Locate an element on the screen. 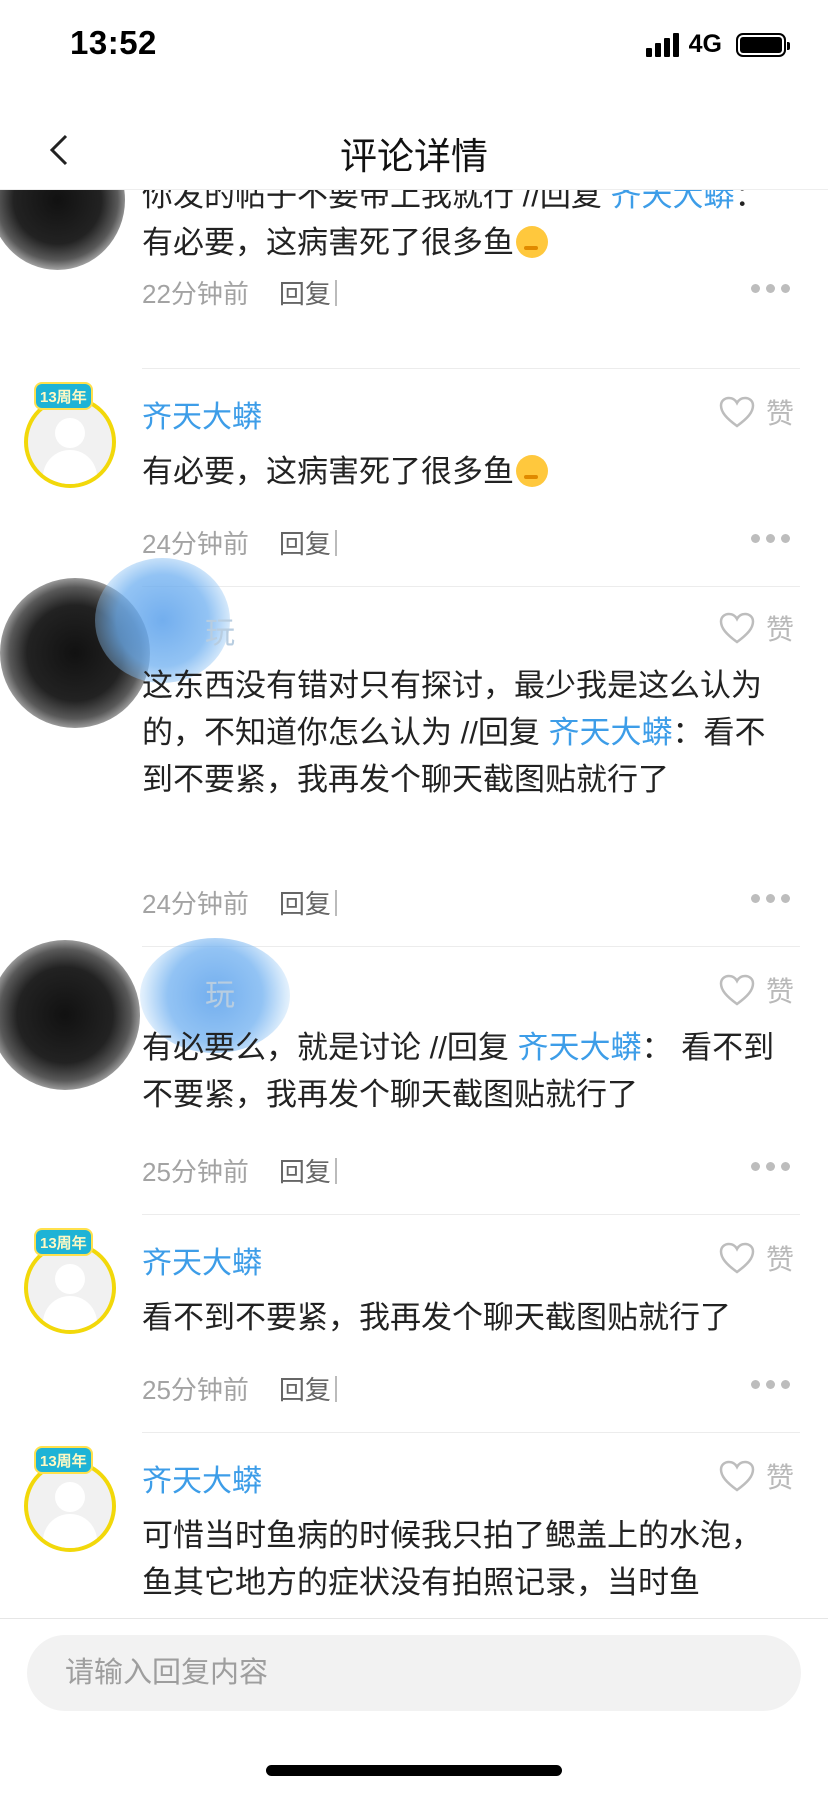 The width and height of the screenshot is (828, 1793). comment-text: 可惜当时鱼病的时候我只拍了鳃盖上的水泡，鱼其它地方的症状没有拍照记录，当时鱼 is located at coordinates (452, 1559).